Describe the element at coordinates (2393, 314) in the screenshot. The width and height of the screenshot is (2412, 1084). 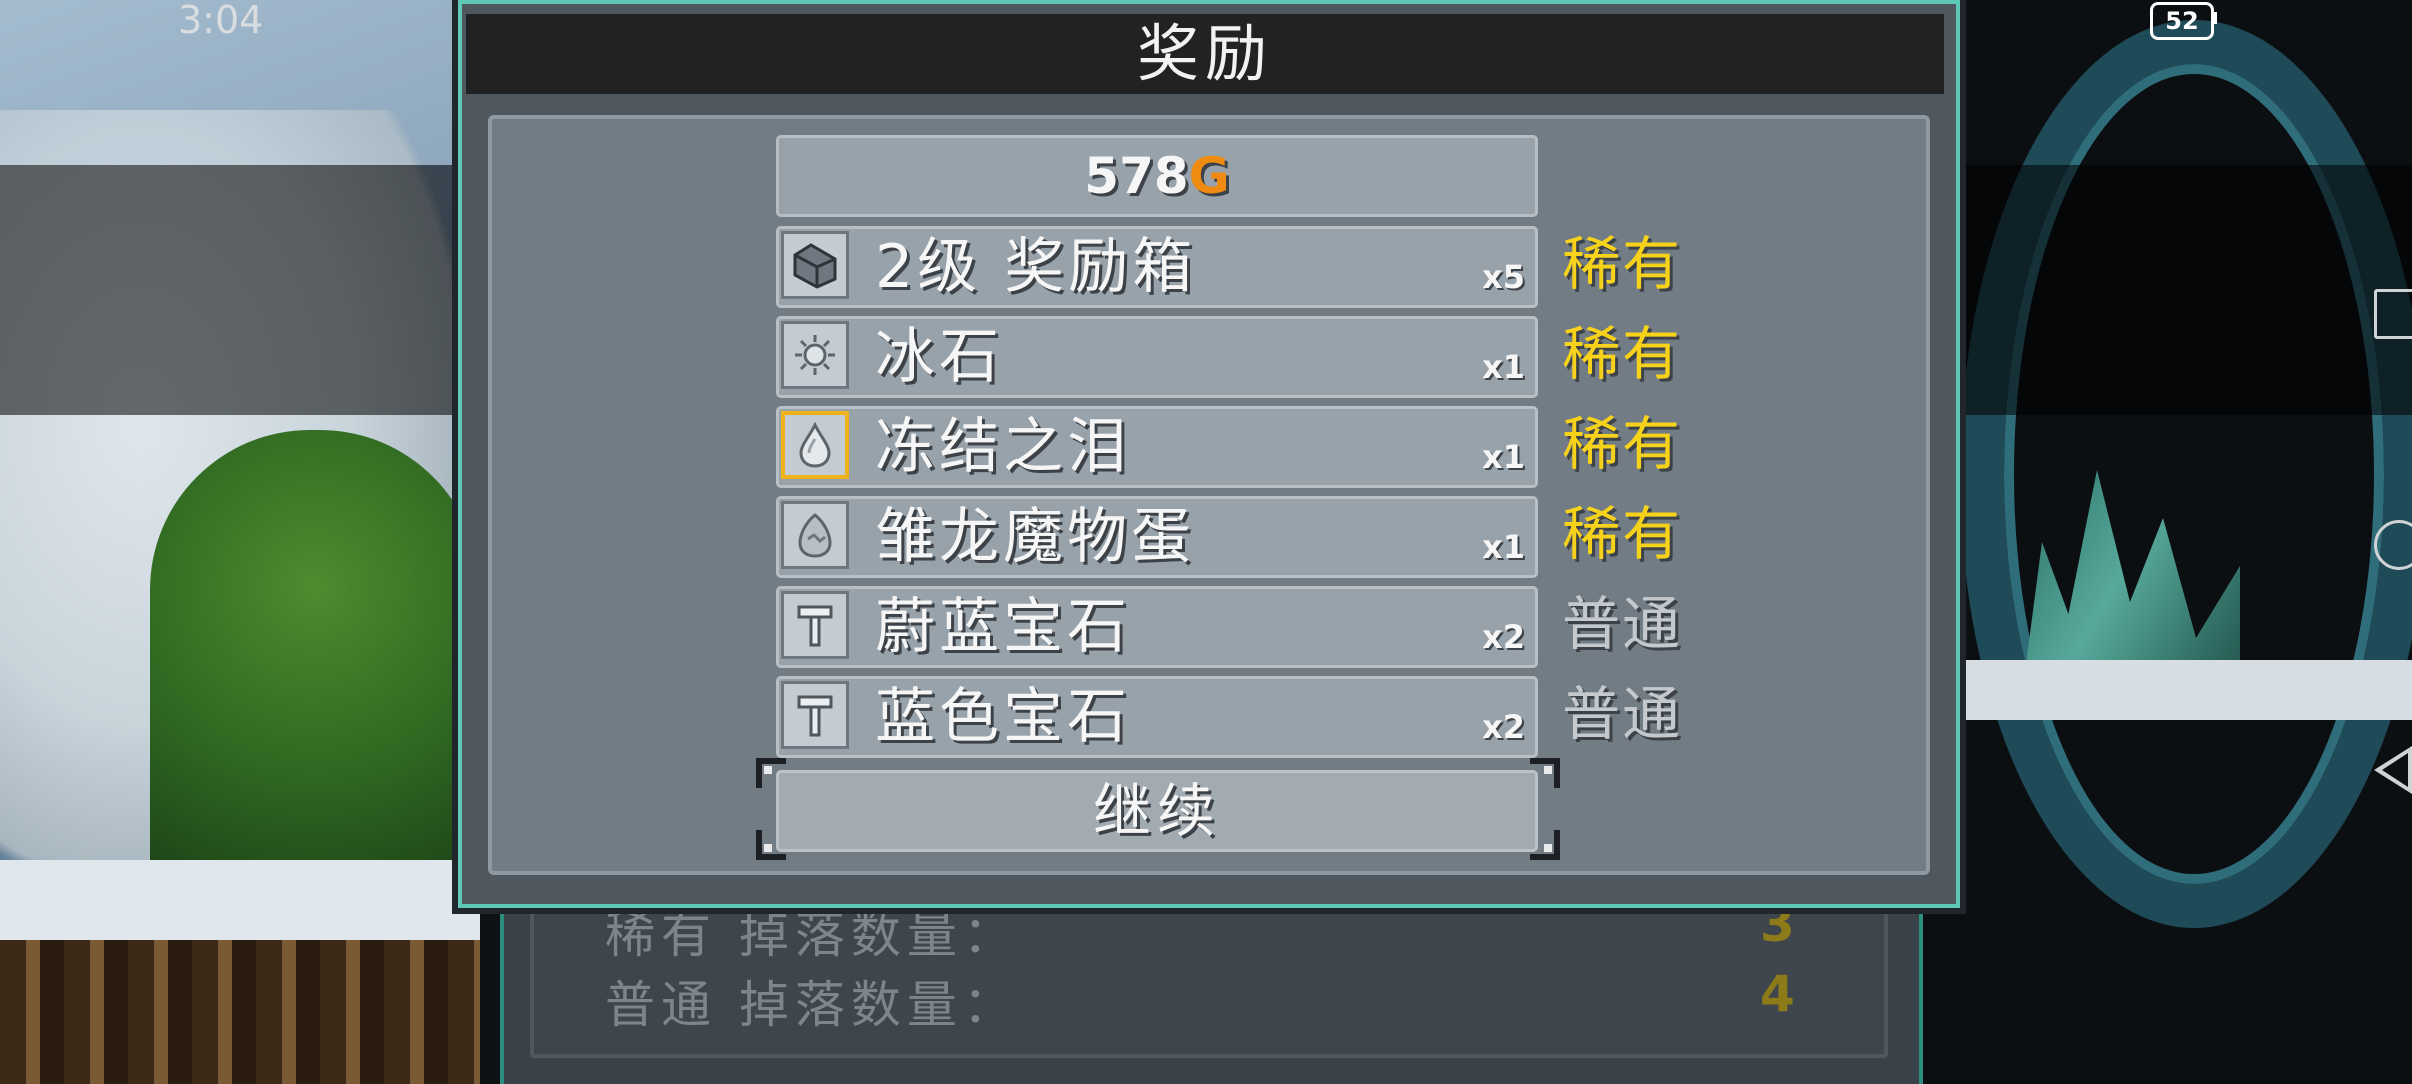
I see `recent-apps-button` at that location.